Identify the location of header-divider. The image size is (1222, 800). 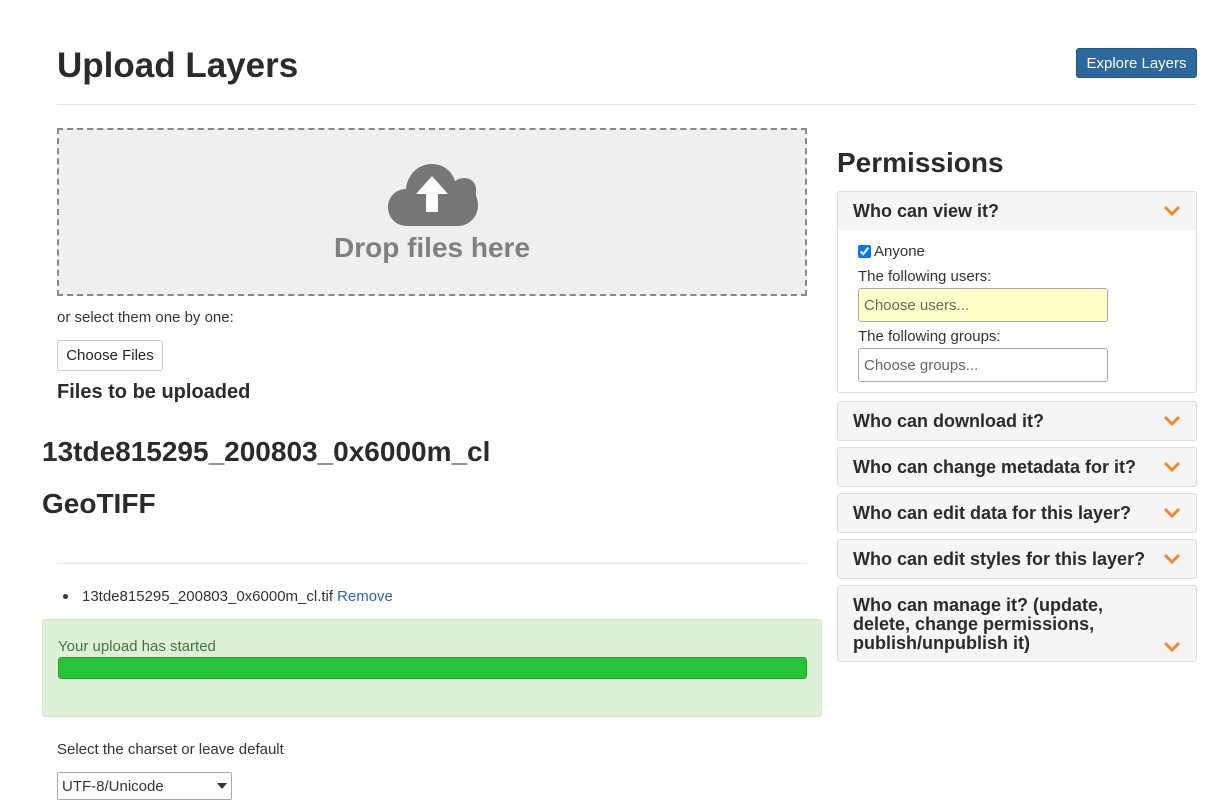
(627, 104).